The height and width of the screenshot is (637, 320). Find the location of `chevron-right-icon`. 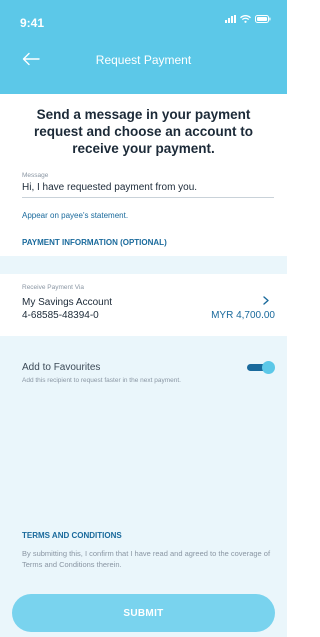

chevron-right-icon is located at coordinates (266, 298).